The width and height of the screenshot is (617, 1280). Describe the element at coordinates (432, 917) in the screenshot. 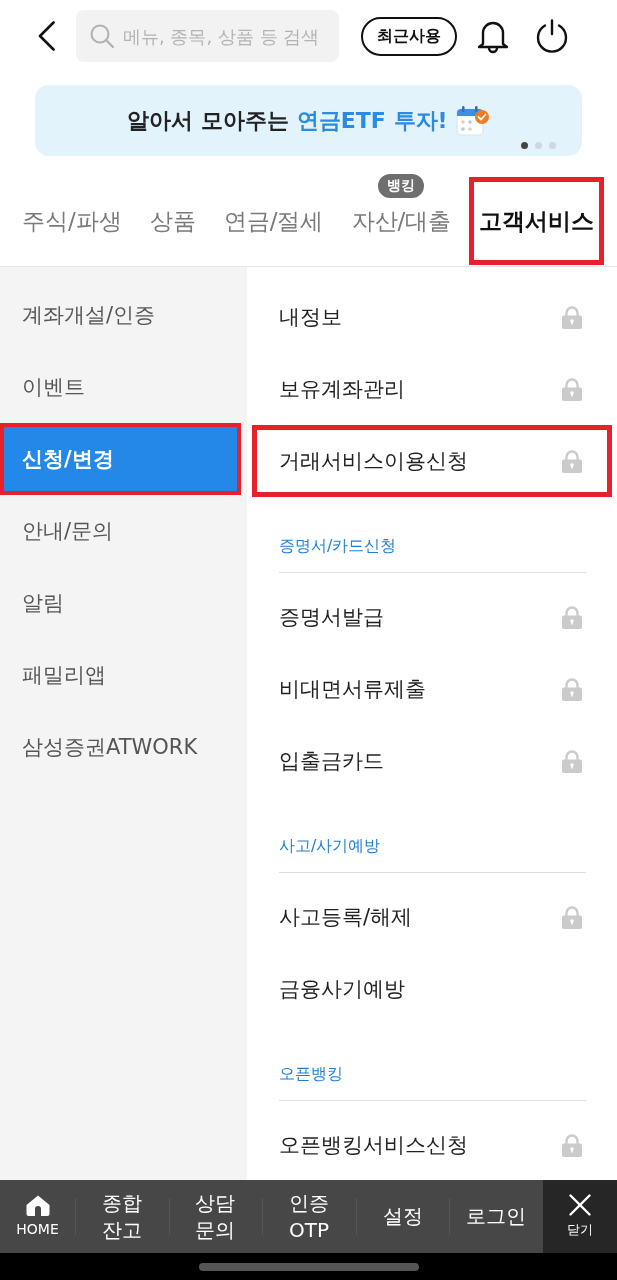

I see `menu-item: 사고등록/해제` at that location.